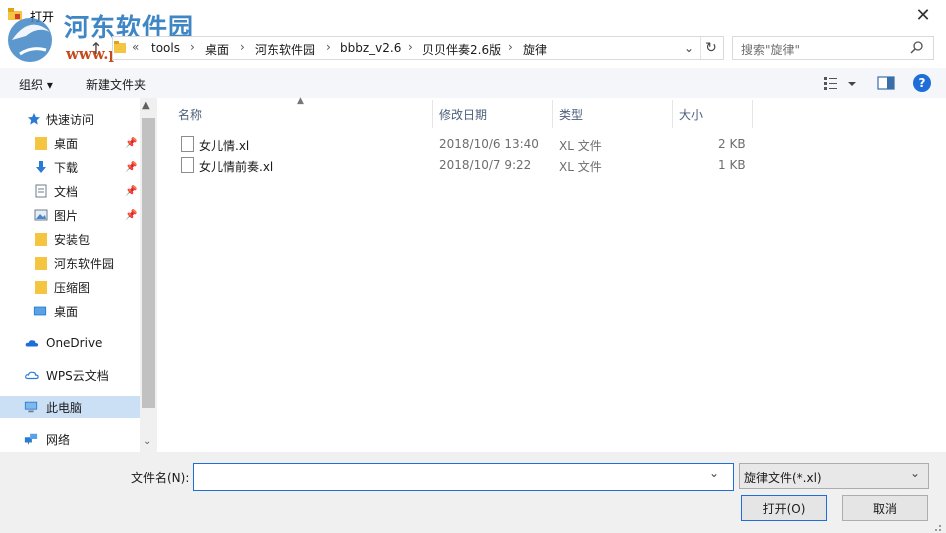 The width and height of the screenshot is (946, 533). I want to click on help-button: ?, so click(922, 83).